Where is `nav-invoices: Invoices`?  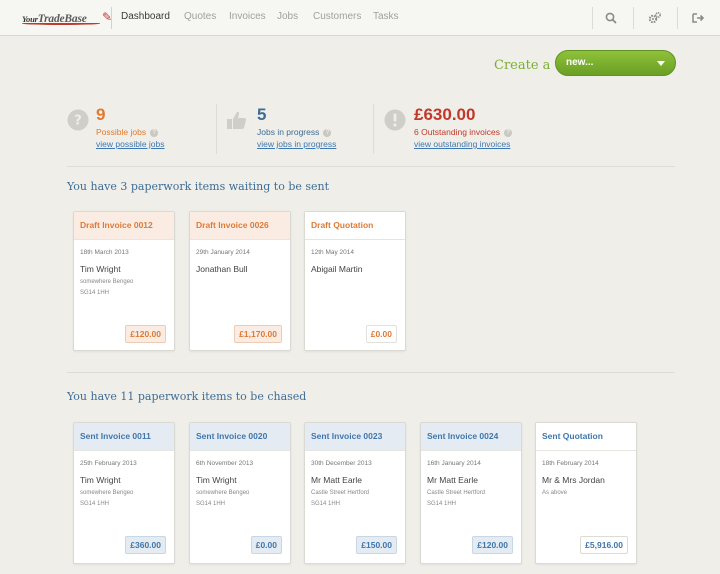
nav-invoices: Invoices is located at coordinates (247, 16).